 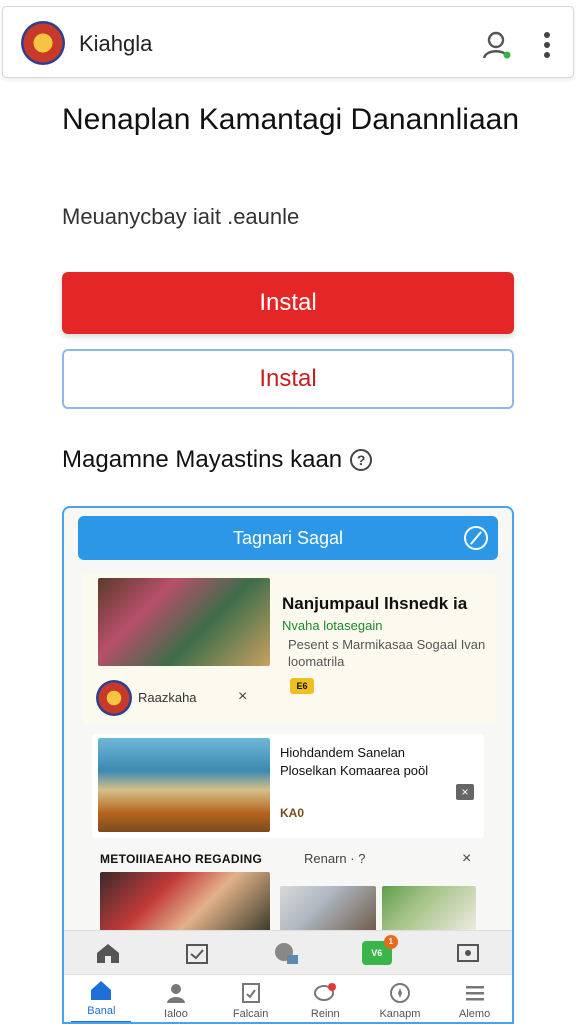 I want to click on menu-icon, so click(x=474, y=992).